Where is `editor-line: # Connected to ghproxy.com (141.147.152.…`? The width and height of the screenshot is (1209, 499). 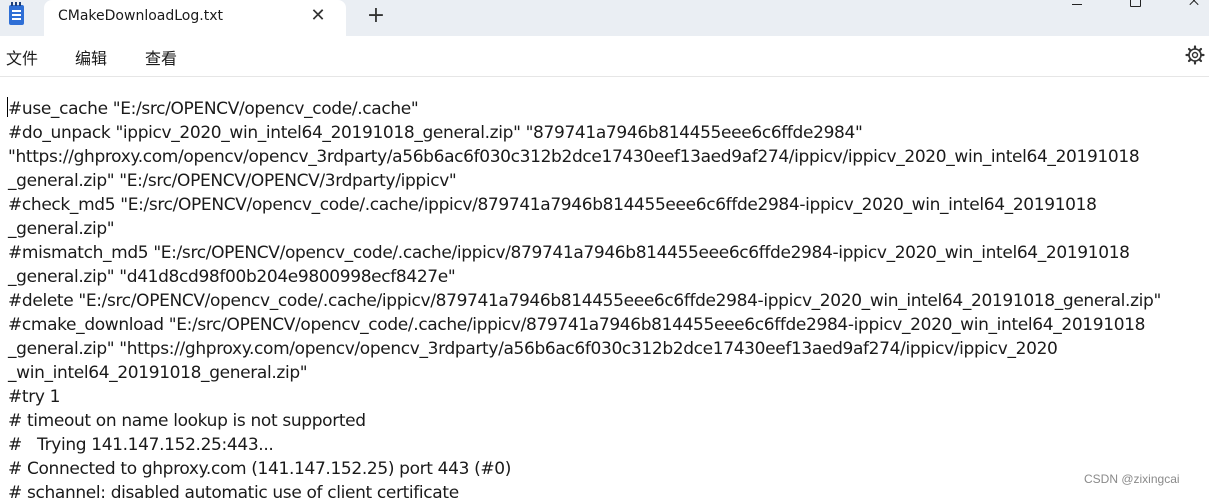 editor-line: # Connected to ghproxy.com (141.147.152.… is located at coordinates (260, 469).